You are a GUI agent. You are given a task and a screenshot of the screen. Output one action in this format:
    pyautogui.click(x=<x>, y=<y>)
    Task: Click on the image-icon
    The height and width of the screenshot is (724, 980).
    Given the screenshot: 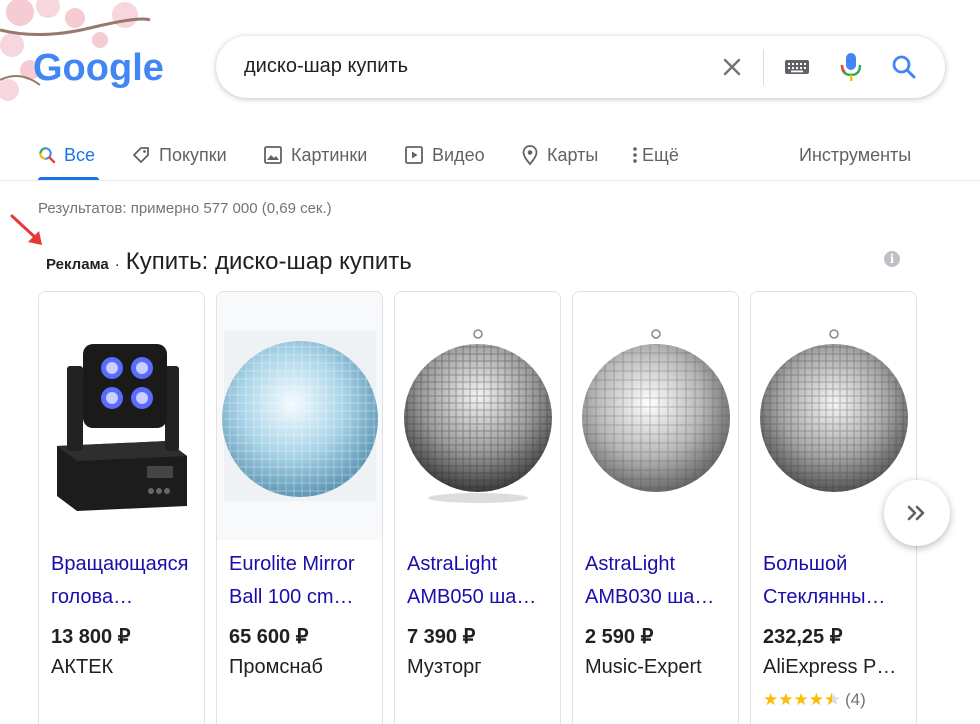 What is the action you would take?
    pyautogui.click(x=273, y=155)
    